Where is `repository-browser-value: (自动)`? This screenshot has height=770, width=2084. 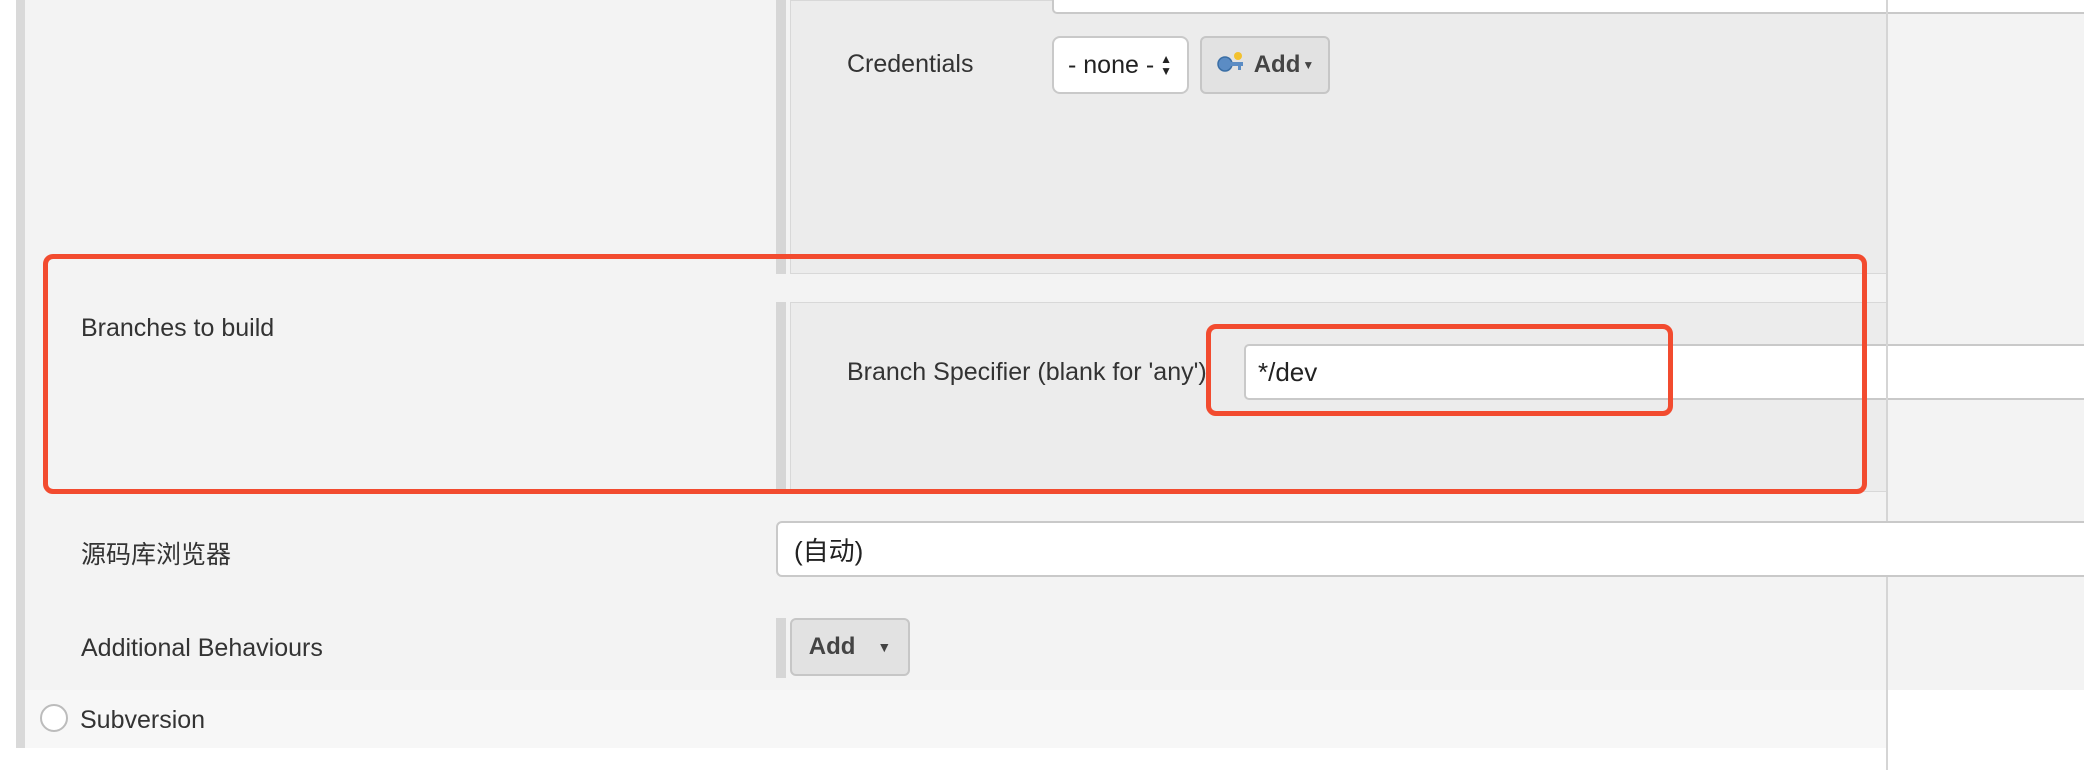 repository-browser-value: (自动) is located at coordinates (829, 550).